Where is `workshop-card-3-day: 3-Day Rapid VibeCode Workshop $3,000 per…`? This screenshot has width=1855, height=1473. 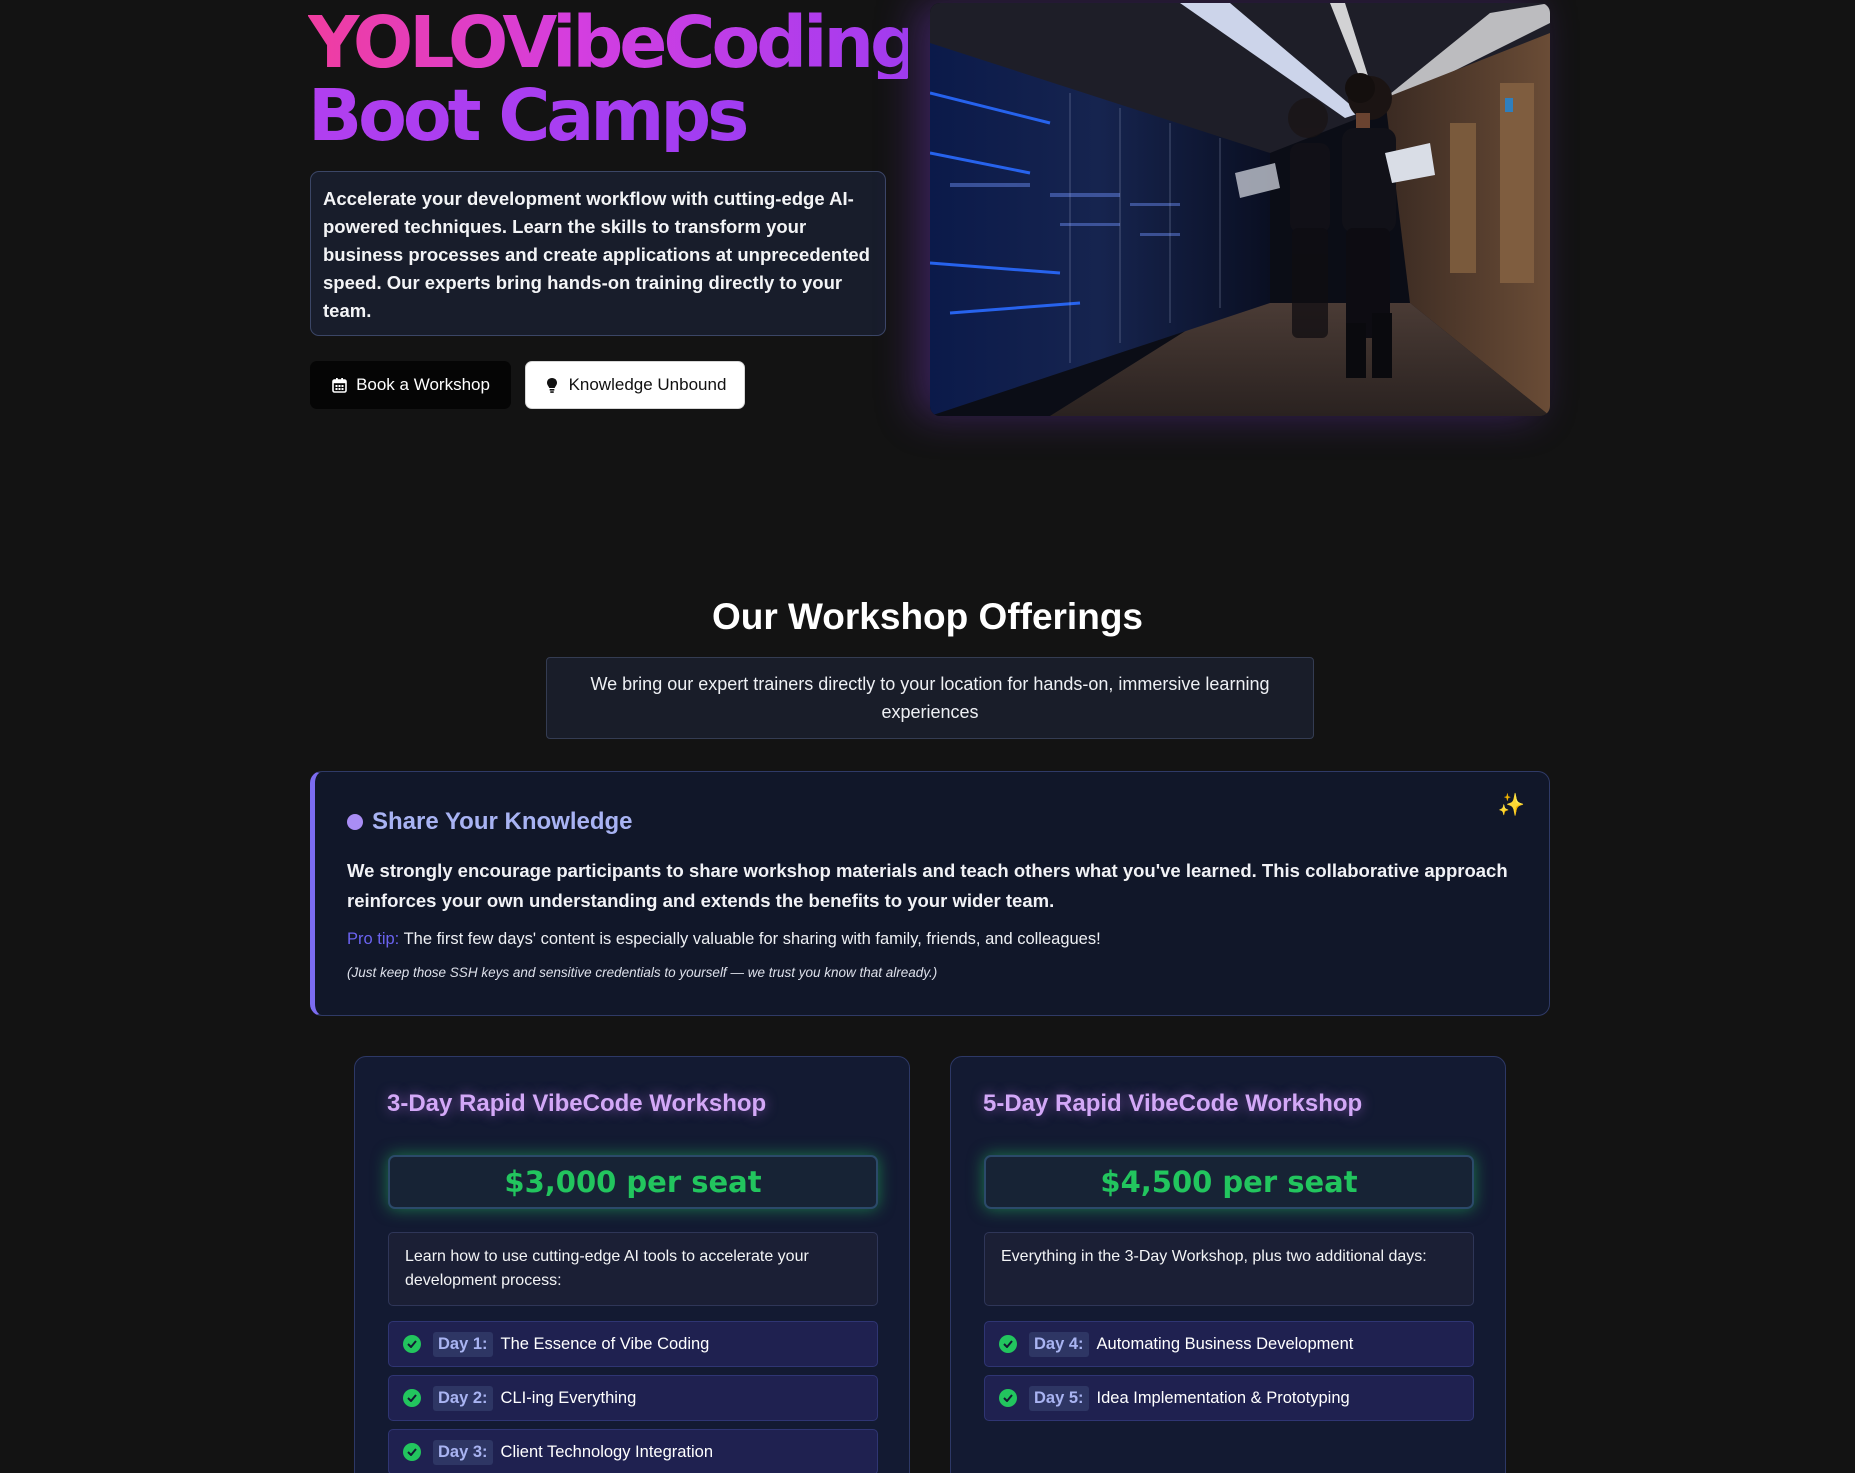
workshop-card-3-day: 3-Day Rapid VibeCode Workshop $3,000 per… is located at coordinates (632, 1264).